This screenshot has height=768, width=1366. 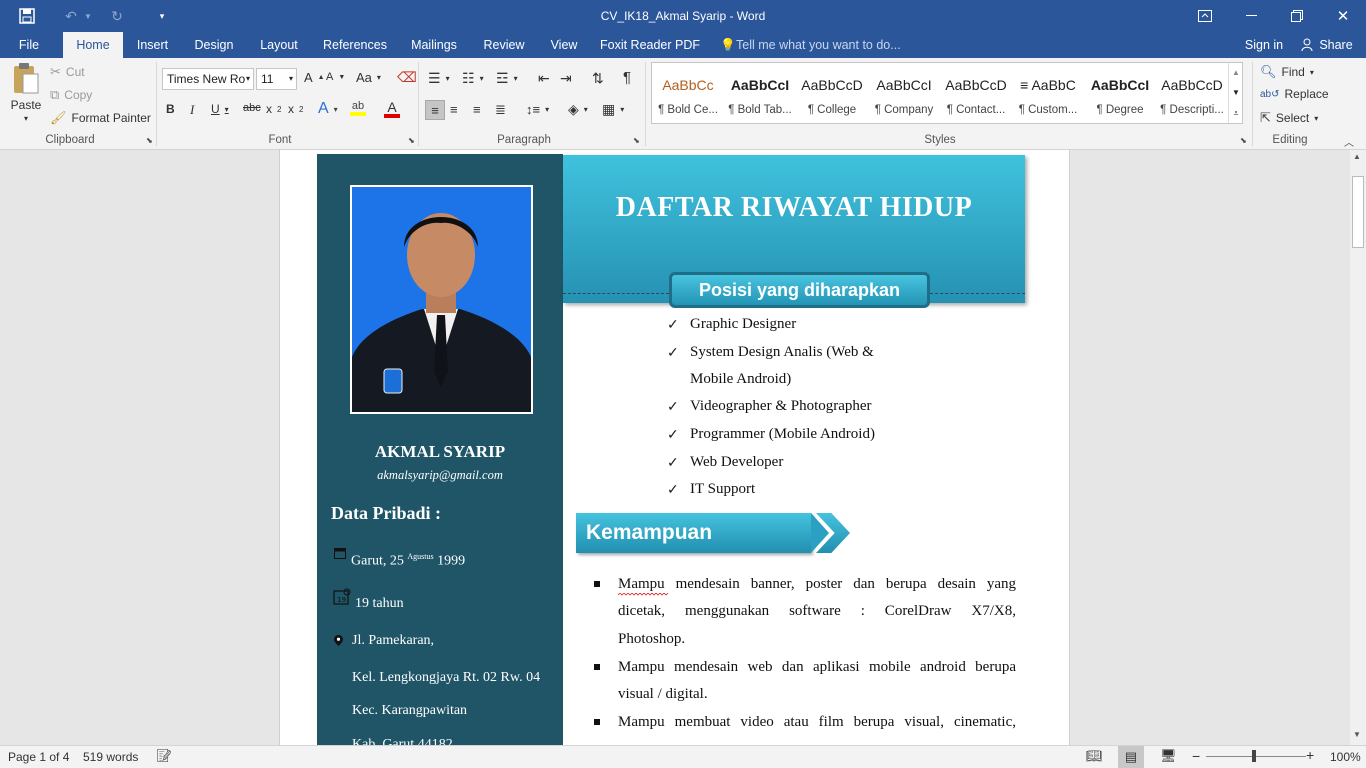 What do you see at coordinates (252, 108) in the screenshot?
I see `strikethrough-button: abc` at bounding box center [252, 108].